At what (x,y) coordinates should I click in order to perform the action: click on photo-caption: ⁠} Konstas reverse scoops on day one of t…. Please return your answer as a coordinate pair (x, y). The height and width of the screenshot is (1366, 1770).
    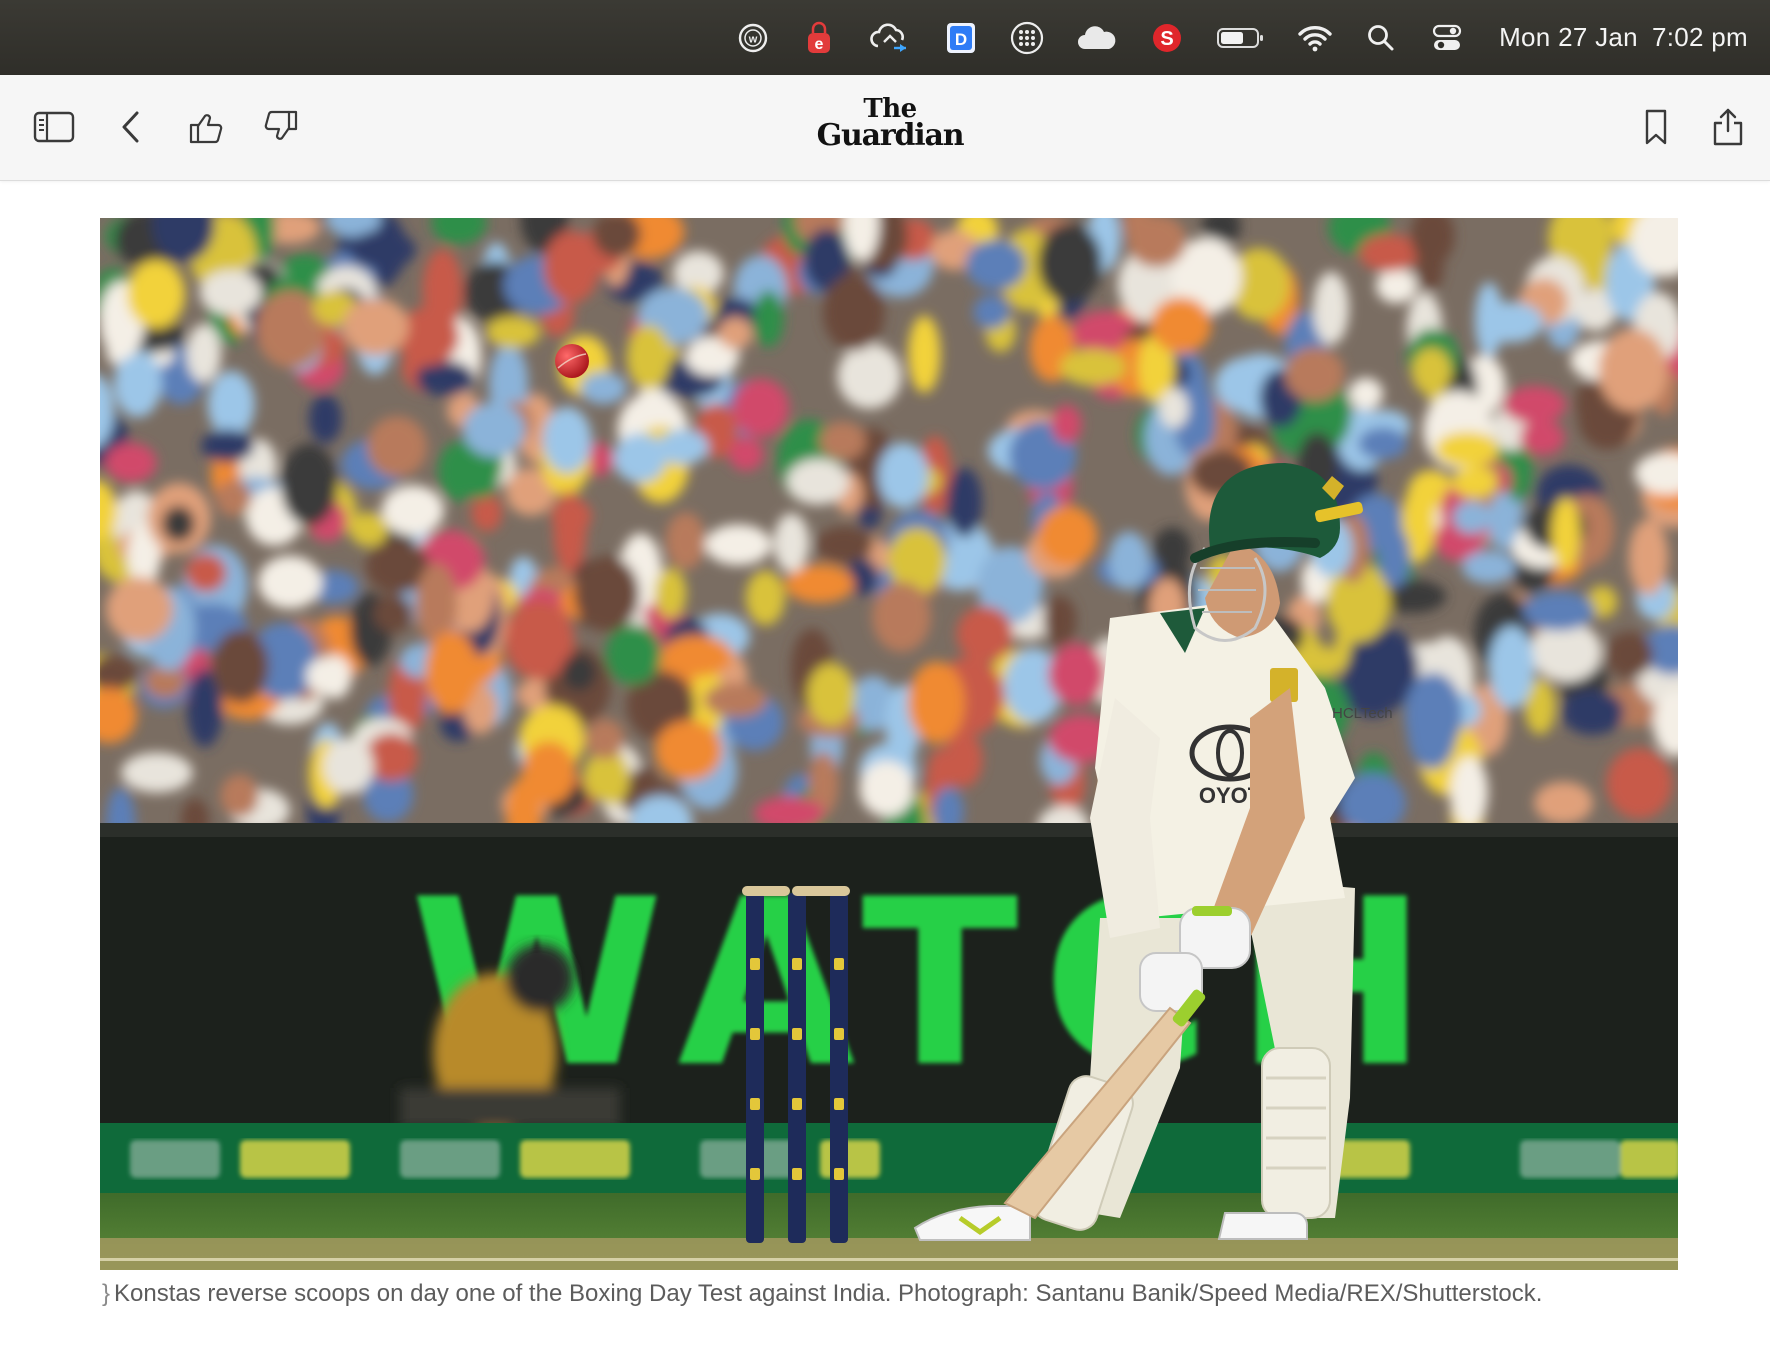
    Looking at the image, I should click on (892, 1294).